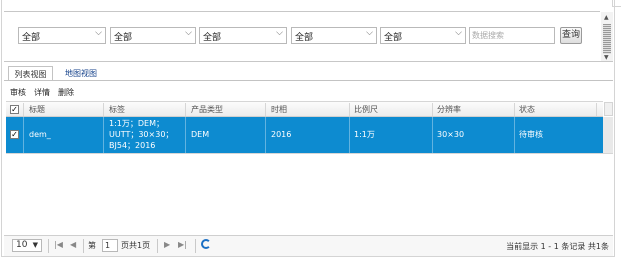 The width and height of the screenshot is (621, 260). I want to click on page-suffix: 页共1页, so click(136, 245).